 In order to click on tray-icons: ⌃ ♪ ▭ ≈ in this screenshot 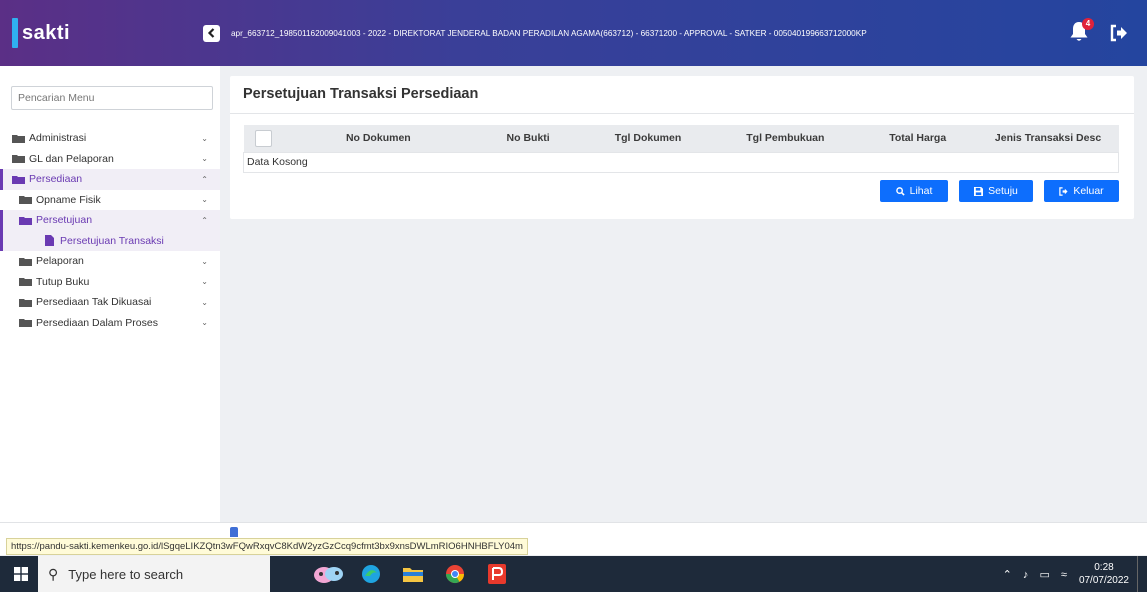, I will do `click(1037, 574)`.